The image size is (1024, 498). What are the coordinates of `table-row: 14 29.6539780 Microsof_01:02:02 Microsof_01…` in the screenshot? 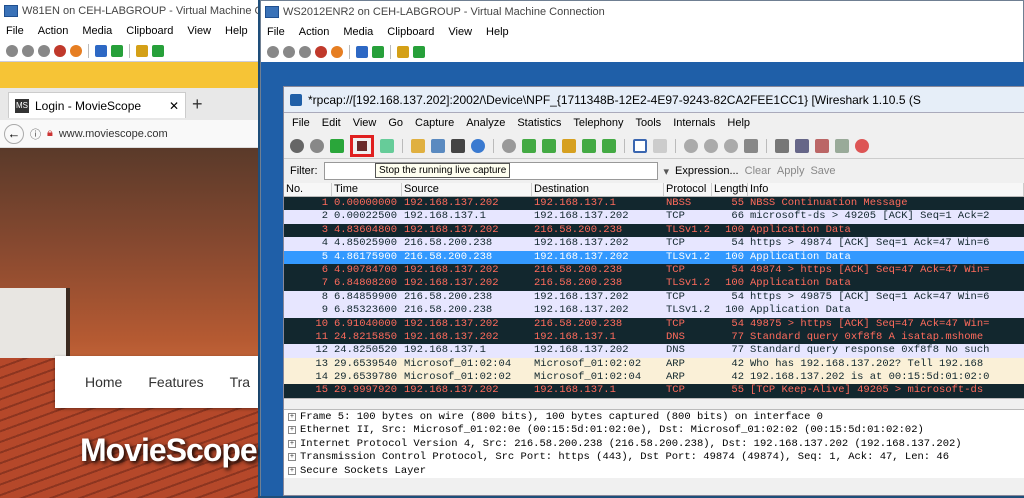 It's located at (654, 378).